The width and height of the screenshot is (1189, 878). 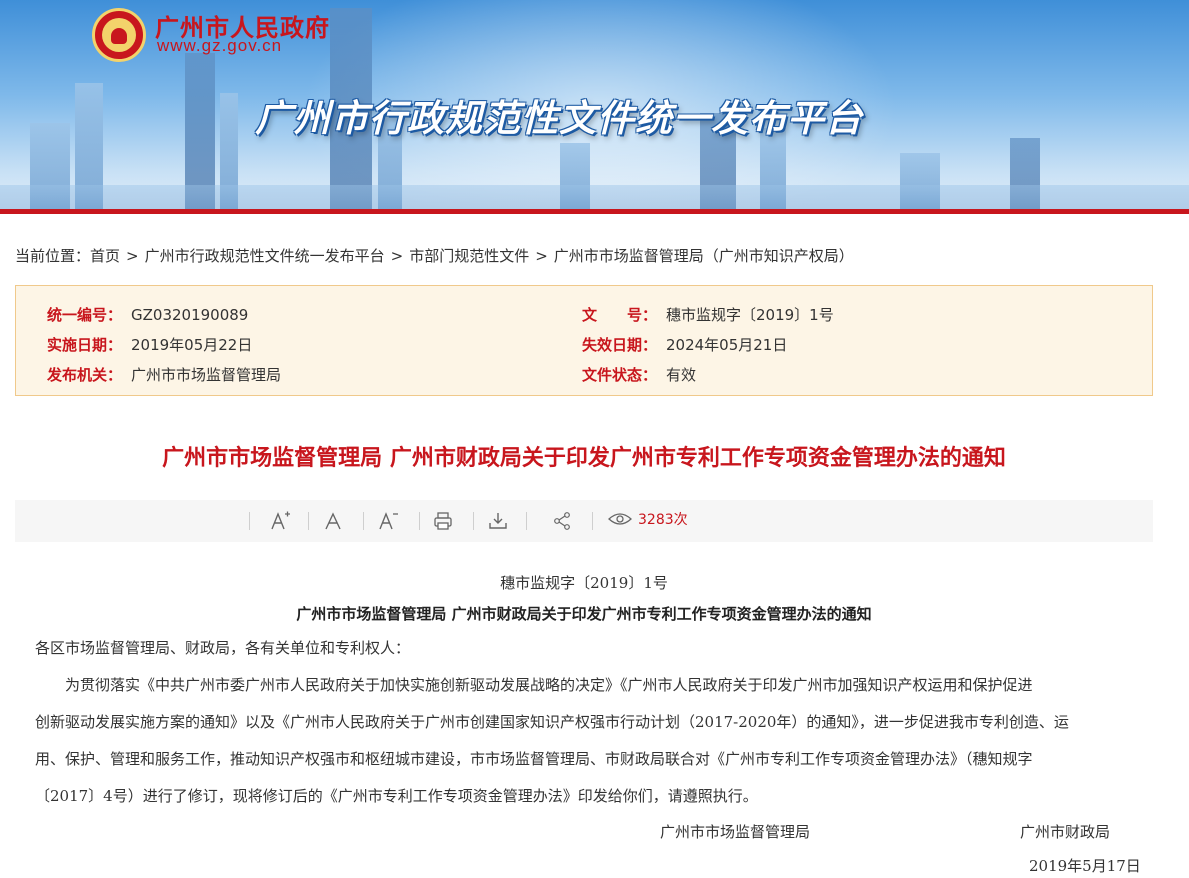 I want to click on platform-title: 广州市行政规范性文件统一发布平台, so click(x=559, y=118).